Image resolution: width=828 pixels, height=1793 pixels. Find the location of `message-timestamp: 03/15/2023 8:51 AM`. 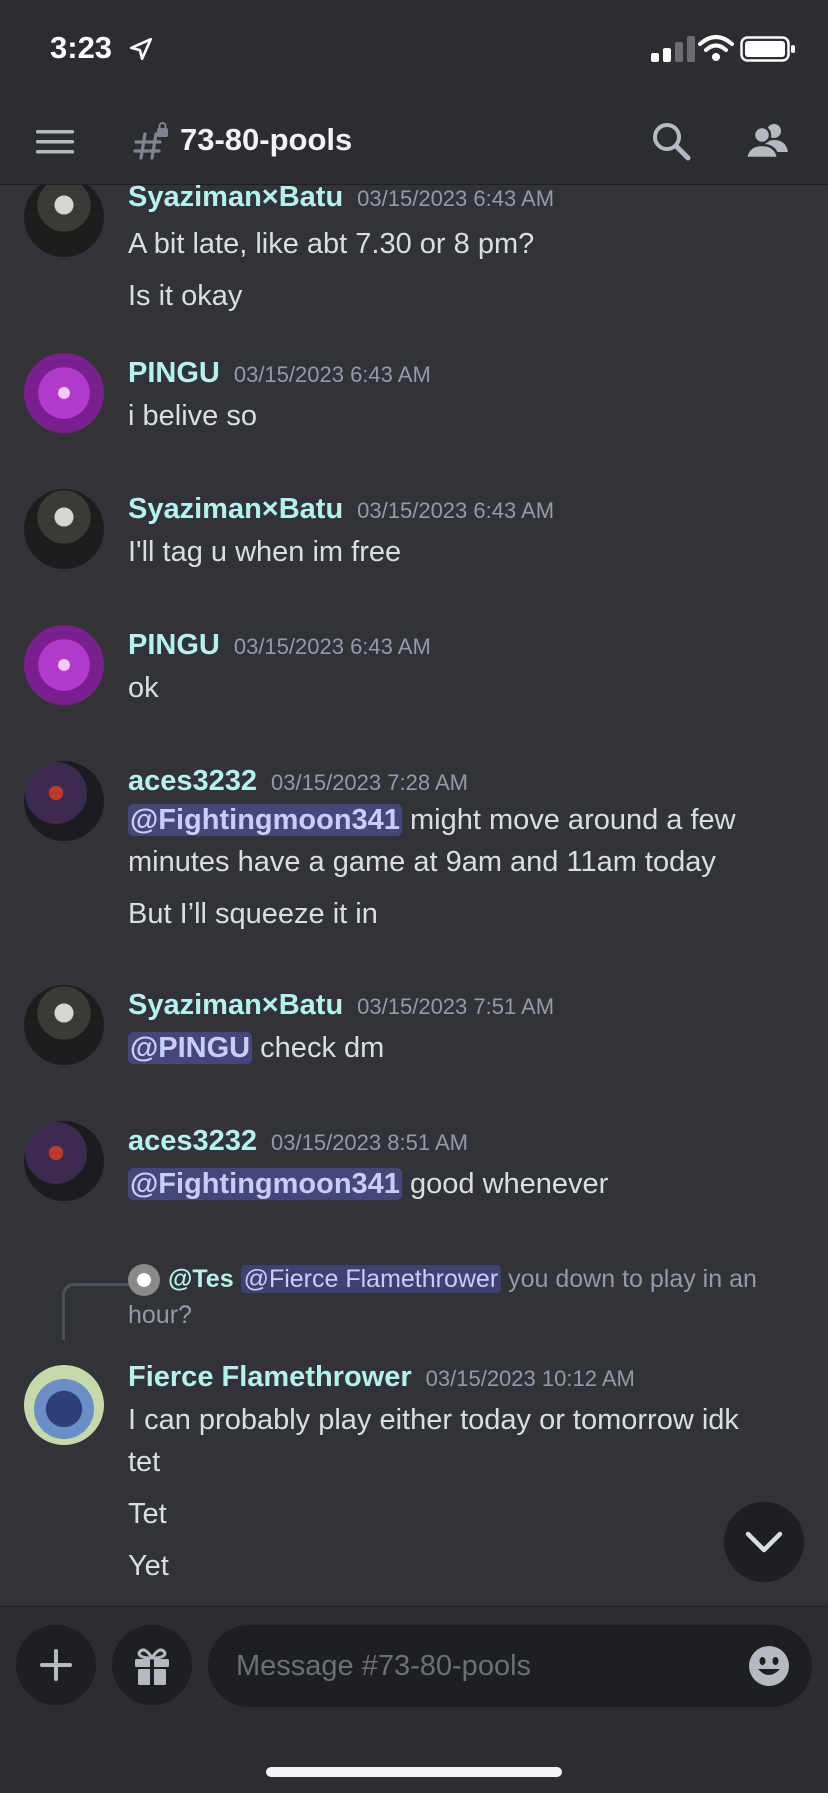

message-timestamp: 03/15/2023 8:51 AM is located at coordinates (369, 1142).